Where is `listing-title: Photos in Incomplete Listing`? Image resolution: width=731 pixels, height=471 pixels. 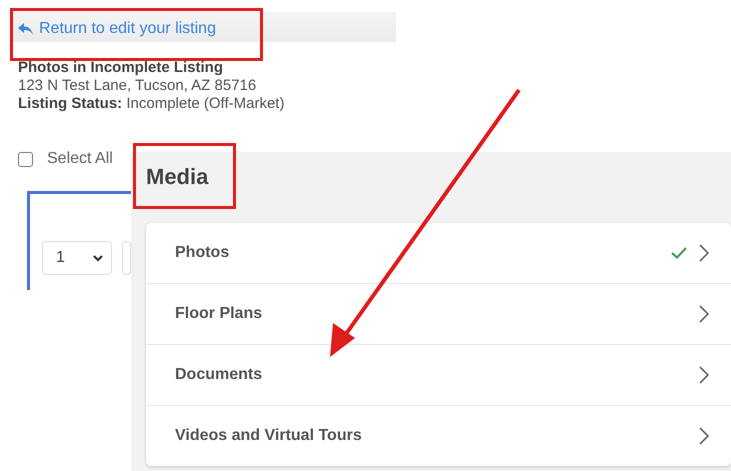 listing-title: Photos in Incomplete Listing is located at coordinates (121, 68).